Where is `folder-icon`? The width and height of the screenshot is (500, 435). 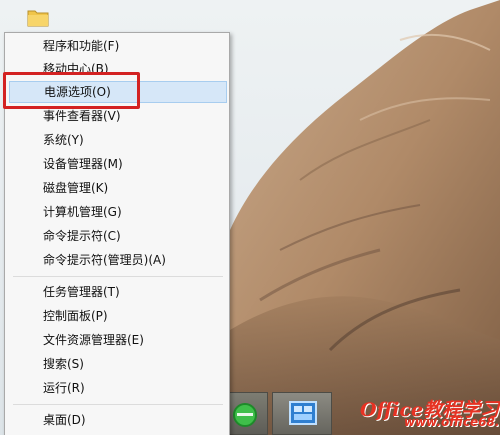 folder-icon is located at coordinates (38, 18).